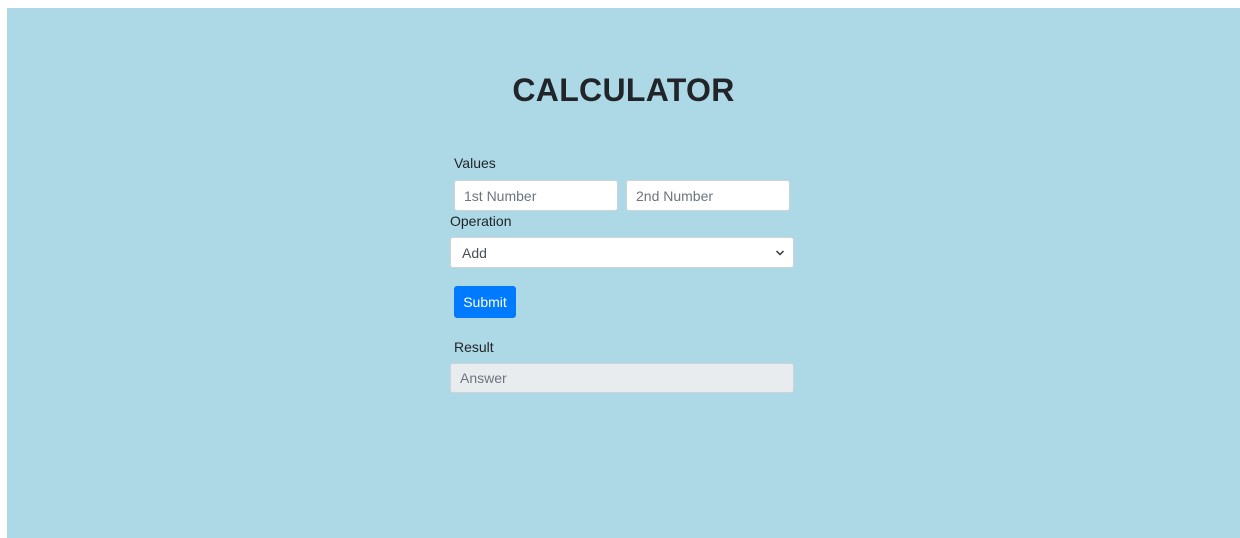  What do you see at coordinates (536, 195) in the screenshot?
I see `first-number-input` at bounding box center [536, 195].